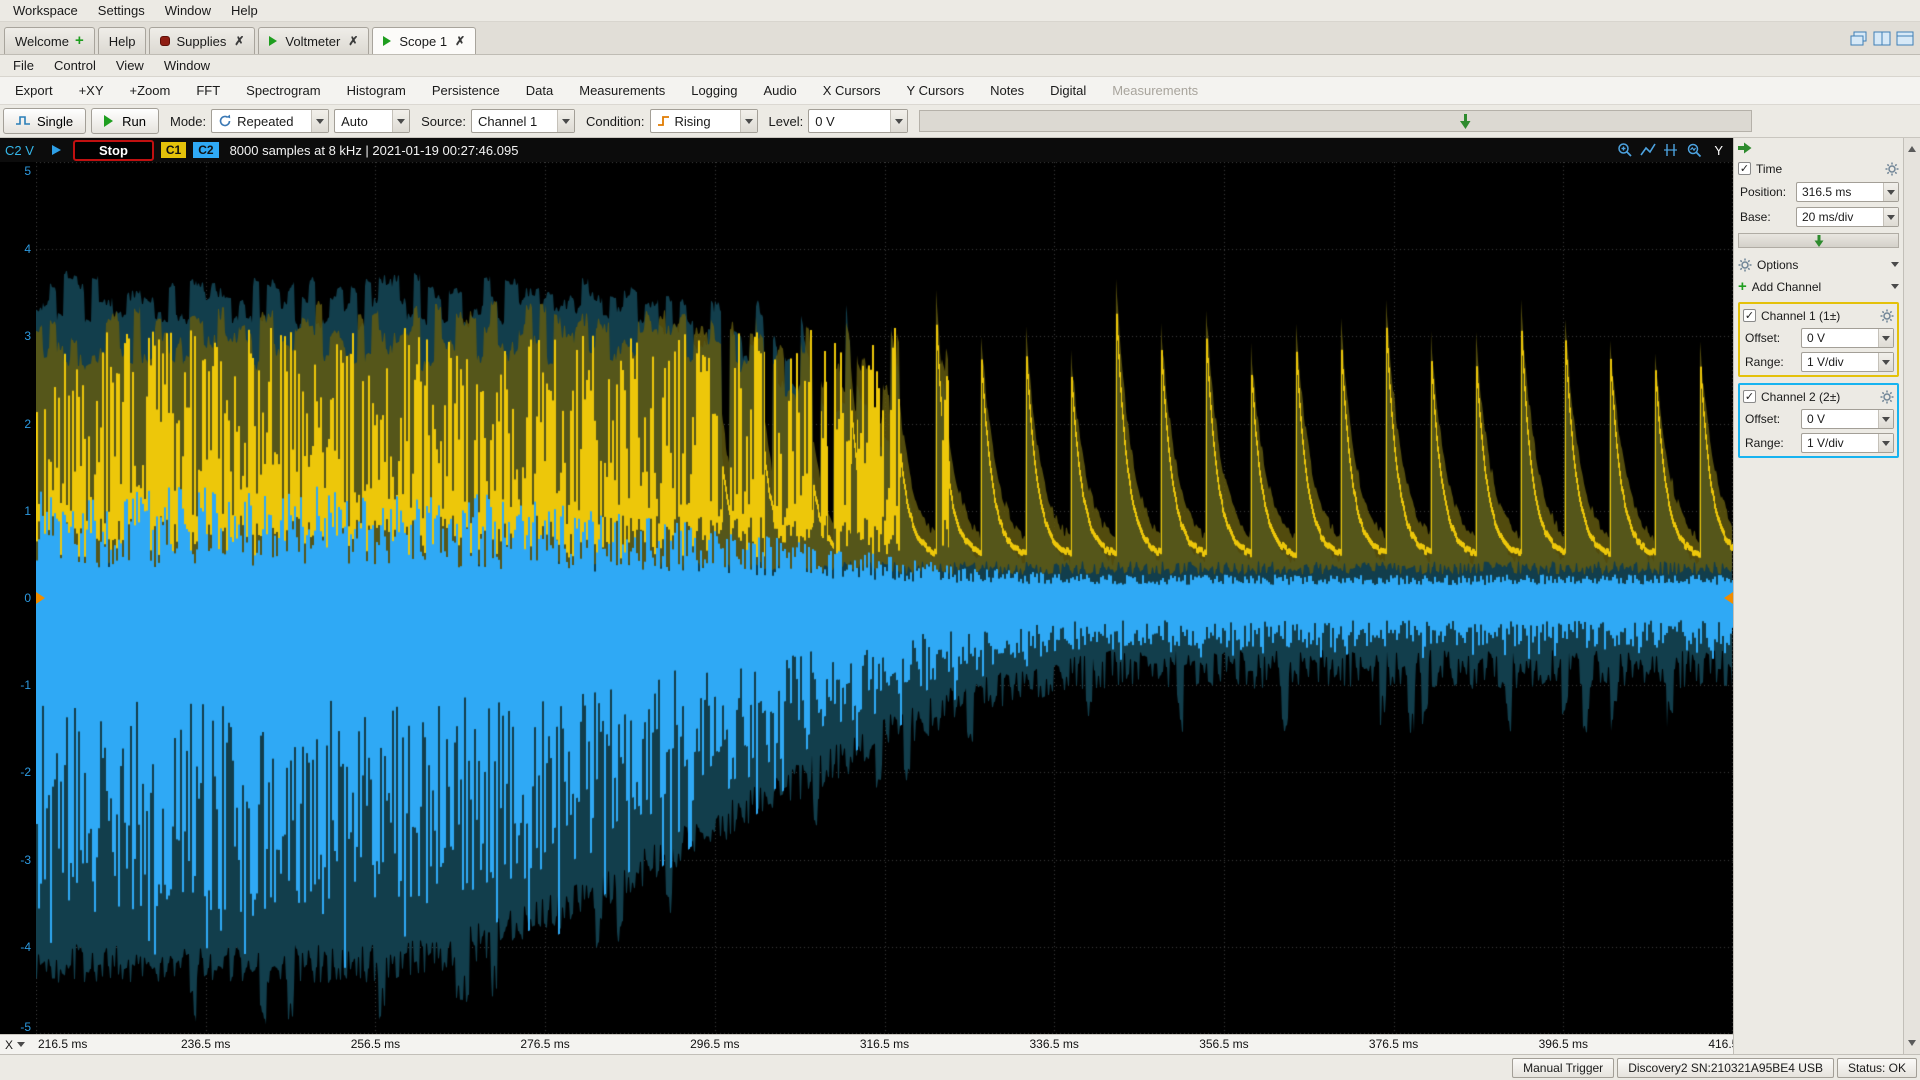 The width and height of the screenshot is (1920, 1080). Describe the element at coordinates (1465, 121) in the screenshot. I see `trigger-position-marker` at that location.